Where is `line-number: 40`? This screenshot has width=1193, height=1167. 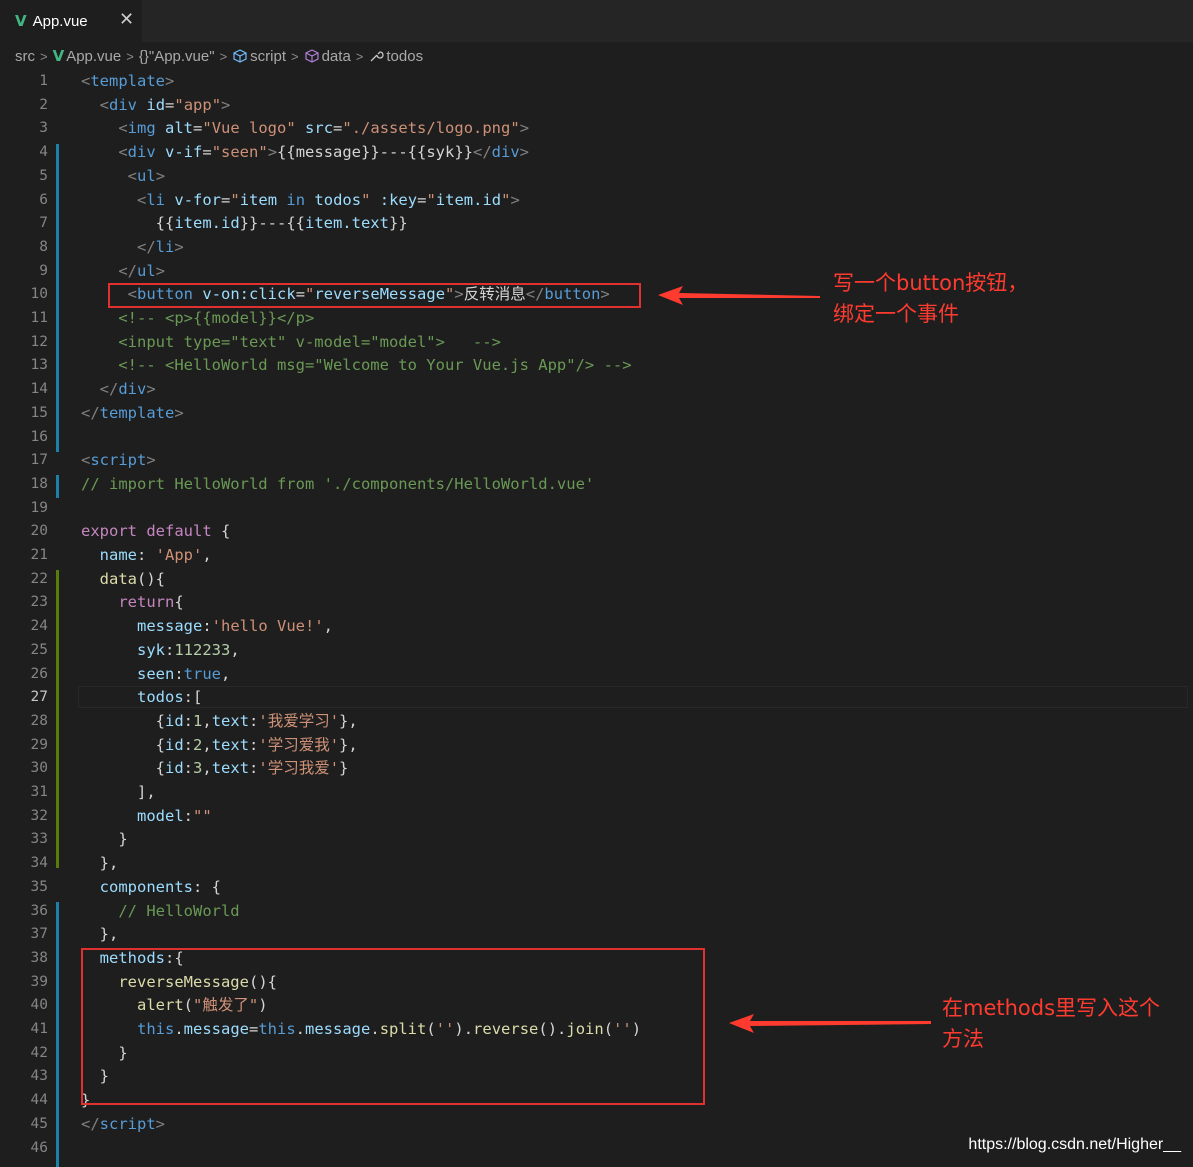 line-number: 40 is located at coordinates (39, 1005).